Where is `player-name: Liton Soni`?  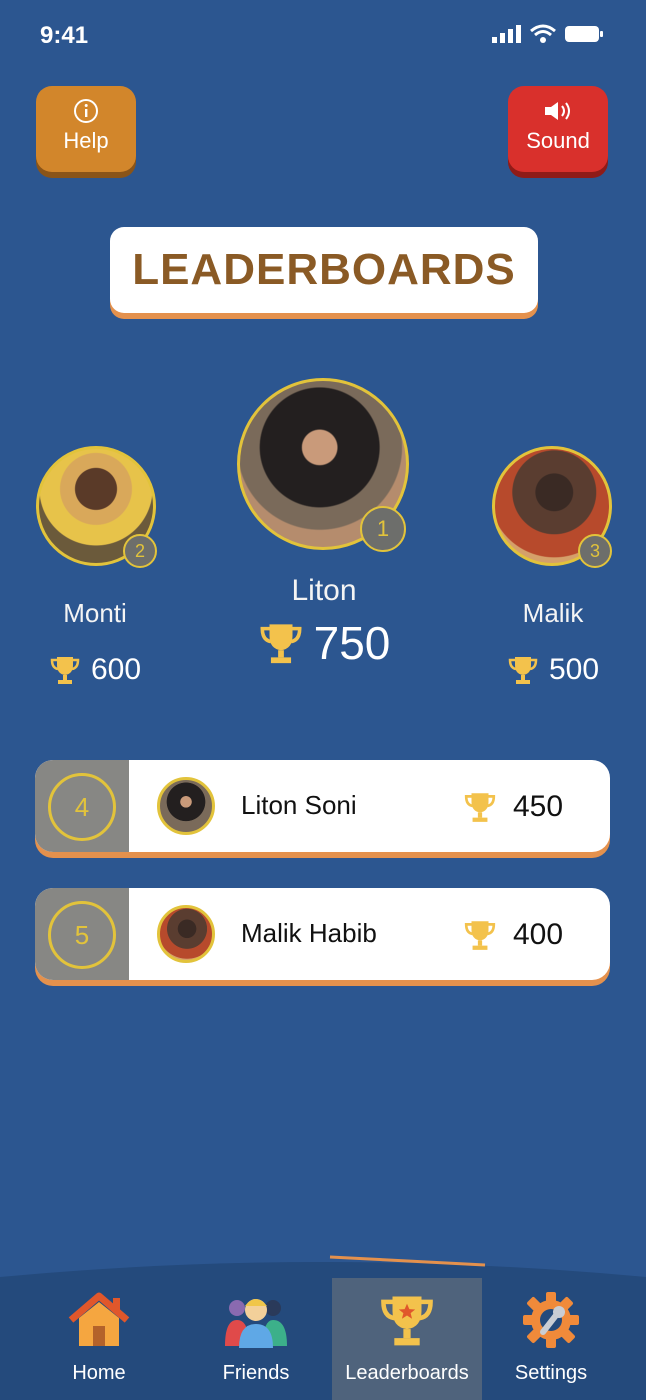
player-name: Liton Soni is located at coordinates (299, 805).